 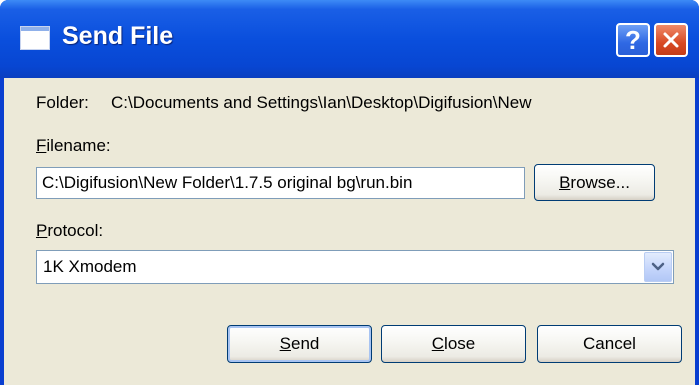 What do you see at coordinates (565, 182) in the screenshot?
I see `browse-mnemonic: B` at bounding box center [565, 182].